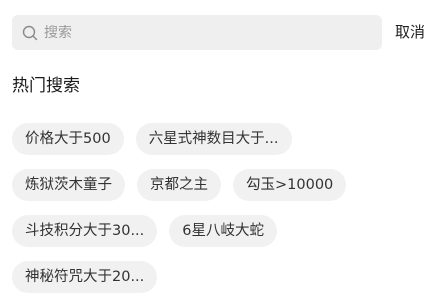  I want to click on cancel-button: 取消, so click(410, 32).